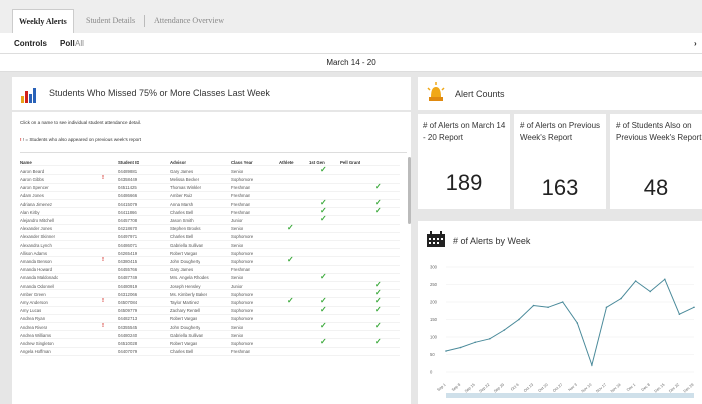 The width and height of the screenshot is (702, 404). What do you see at coordinates (36, 228) in the screenshot?
I see `student-name-link: Alexander Jones` at bounding box center [36, 228].